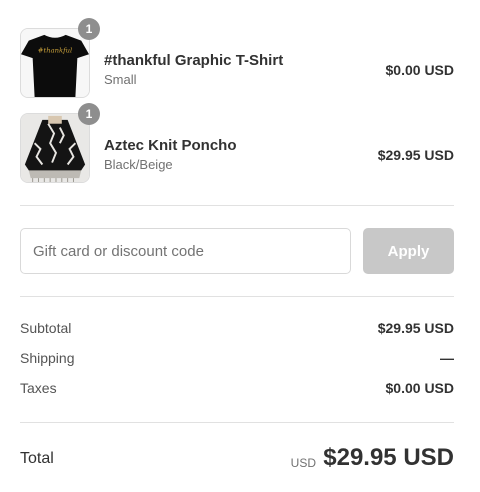 Image resolution: width=480 pixels, height=492 pixels. Describe the element at coordinates (237, 390) in the screenshot. I see `taxes-row: Taxes $0.00 USD` at that location.